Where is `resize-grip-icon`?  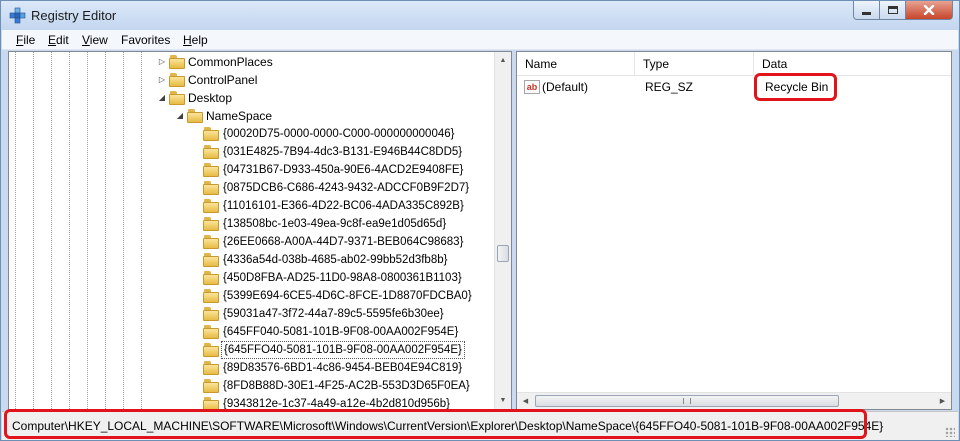
resize-grip-icon is located at coordinates (950, 432).